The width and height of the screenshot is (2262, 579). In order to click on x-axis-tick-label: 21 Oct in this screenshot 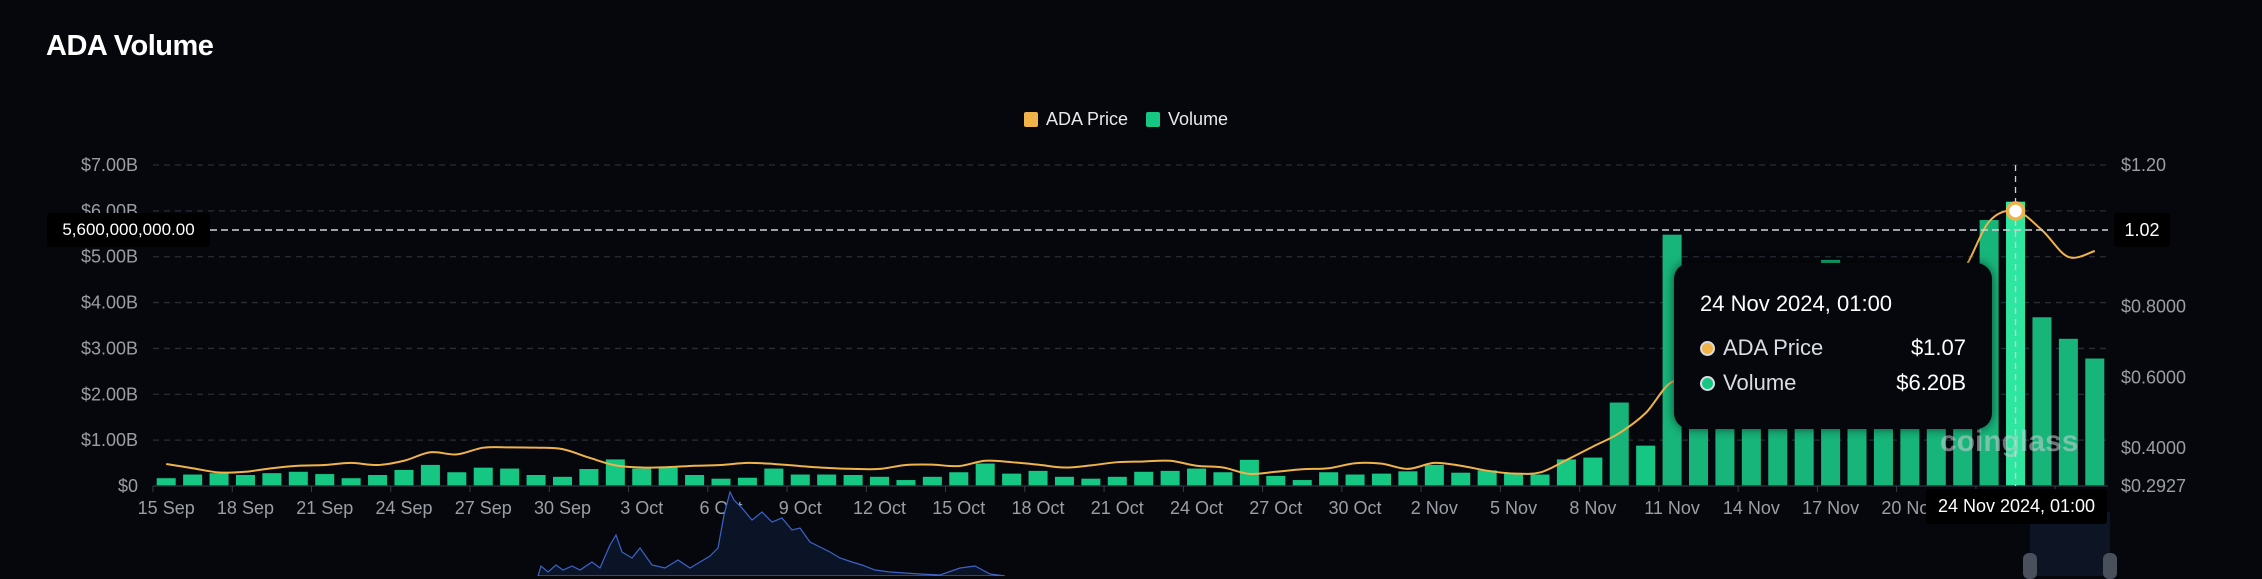, I will do `click(1117, 508)`.